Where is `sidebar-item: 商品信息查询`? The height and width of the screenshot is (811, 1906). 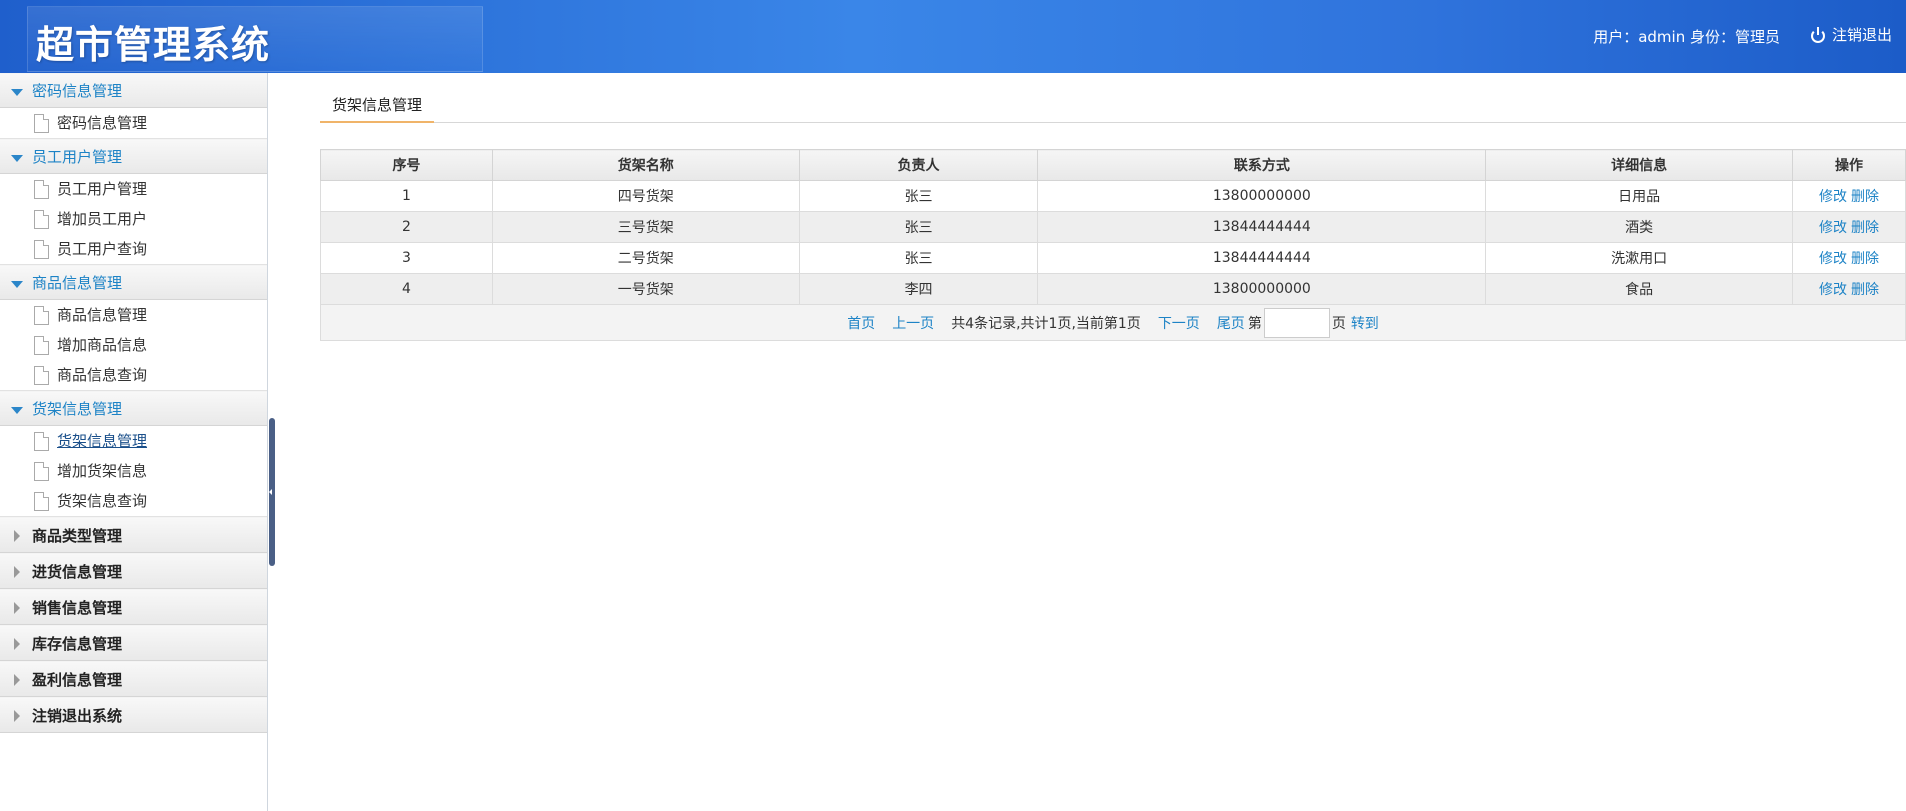 sidebar-item: 商品信息查询 is located at coordinates (133, 375).